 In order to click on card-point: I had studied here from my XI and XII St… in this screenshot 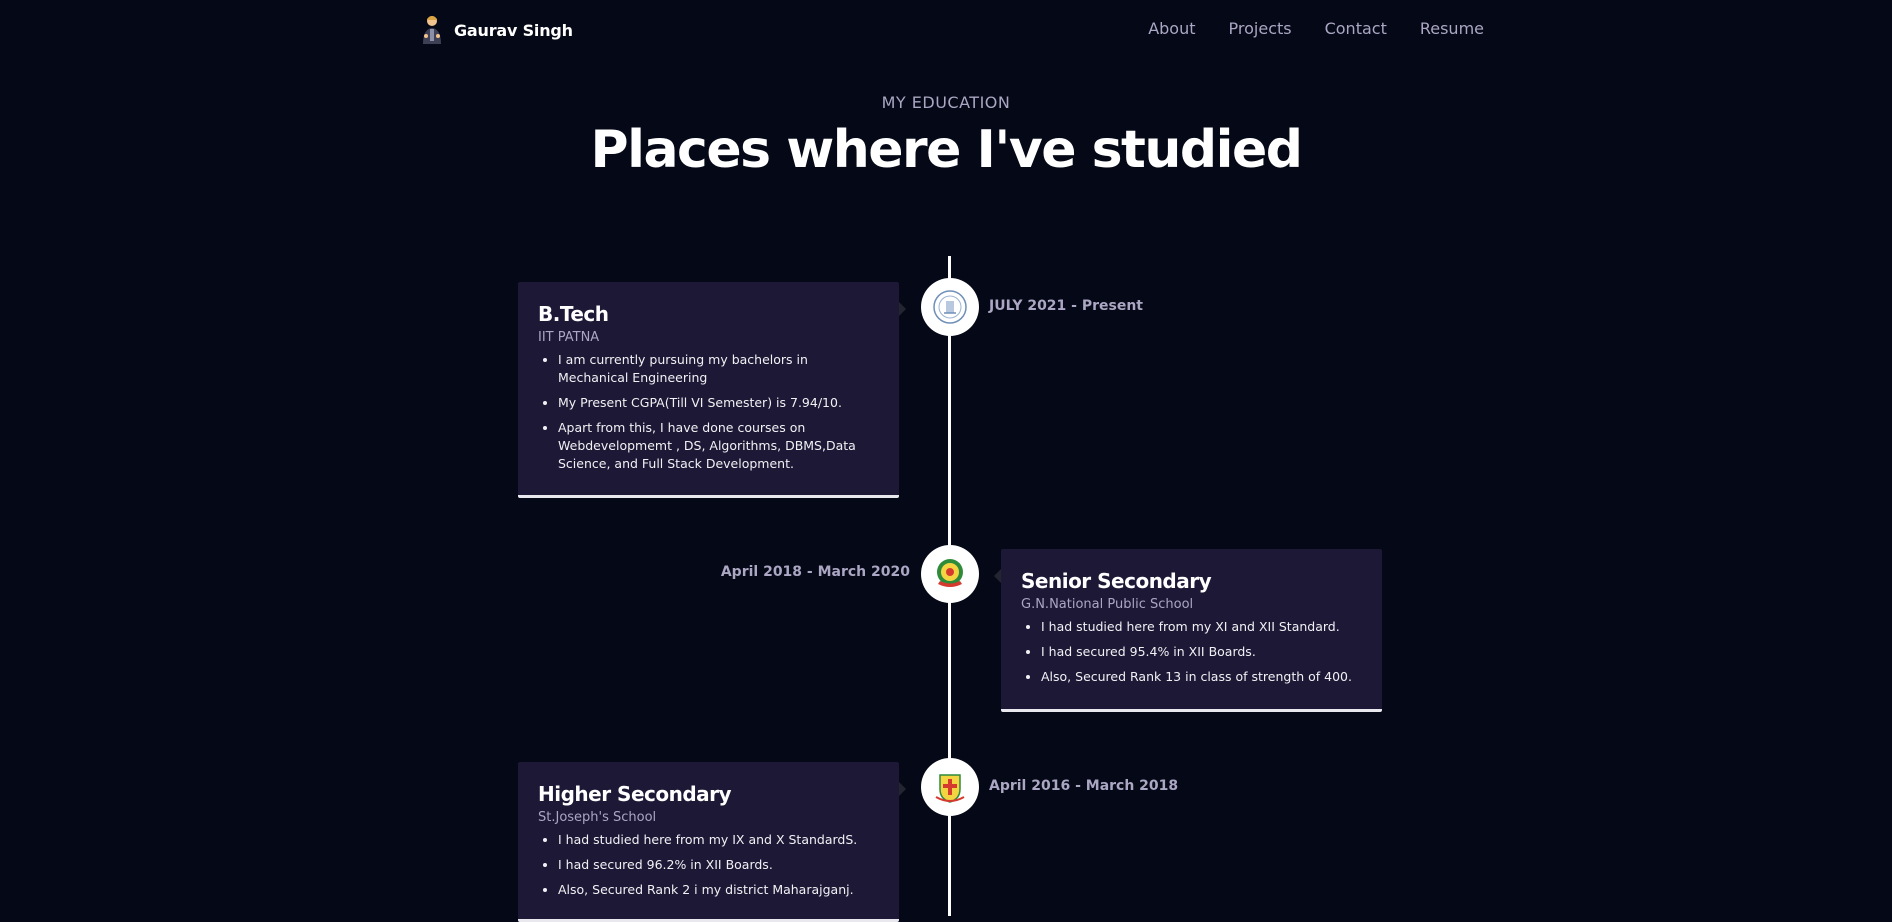, I will do `click(1201, 627)`.